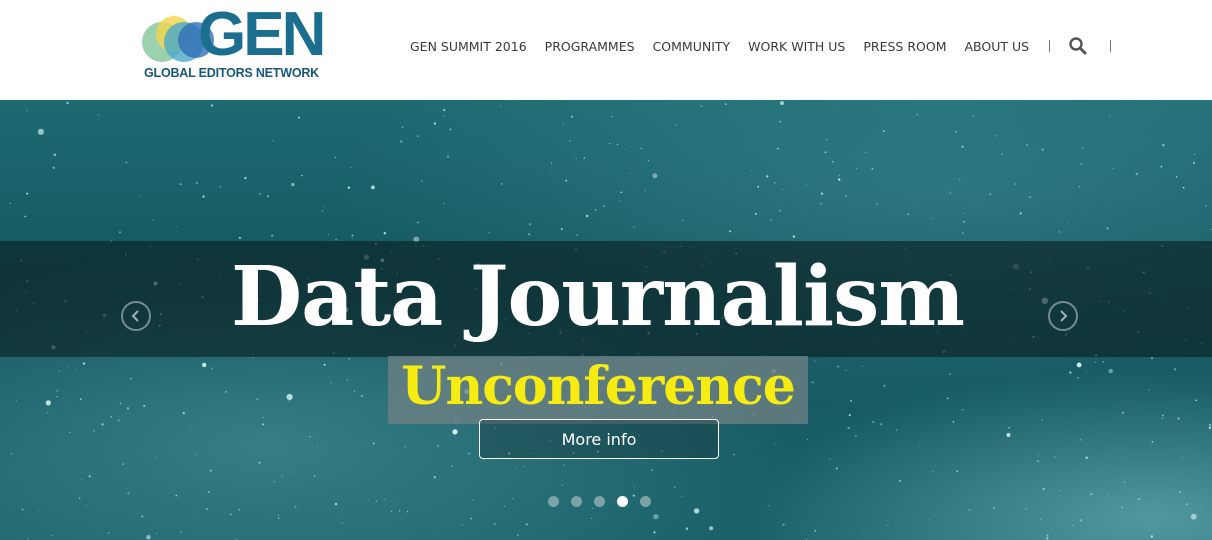  Describe the element at coordinates (997, 46) in the screenshot. I see `nav-item-about-us: ABOUT US` at that location.